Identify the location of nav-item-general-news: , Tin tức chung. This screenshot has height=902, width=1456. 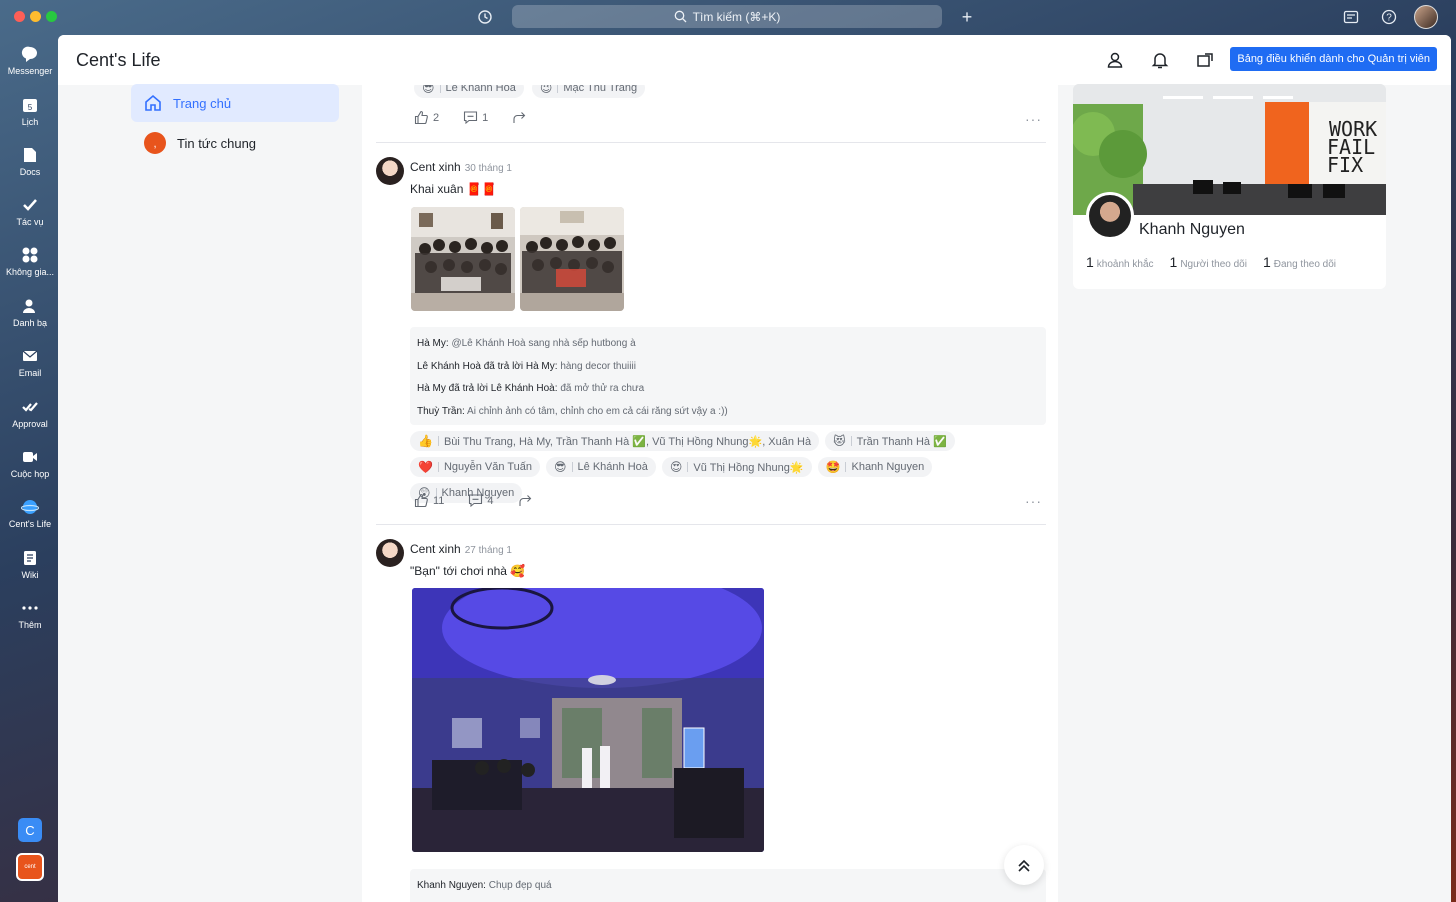
(235, 143).